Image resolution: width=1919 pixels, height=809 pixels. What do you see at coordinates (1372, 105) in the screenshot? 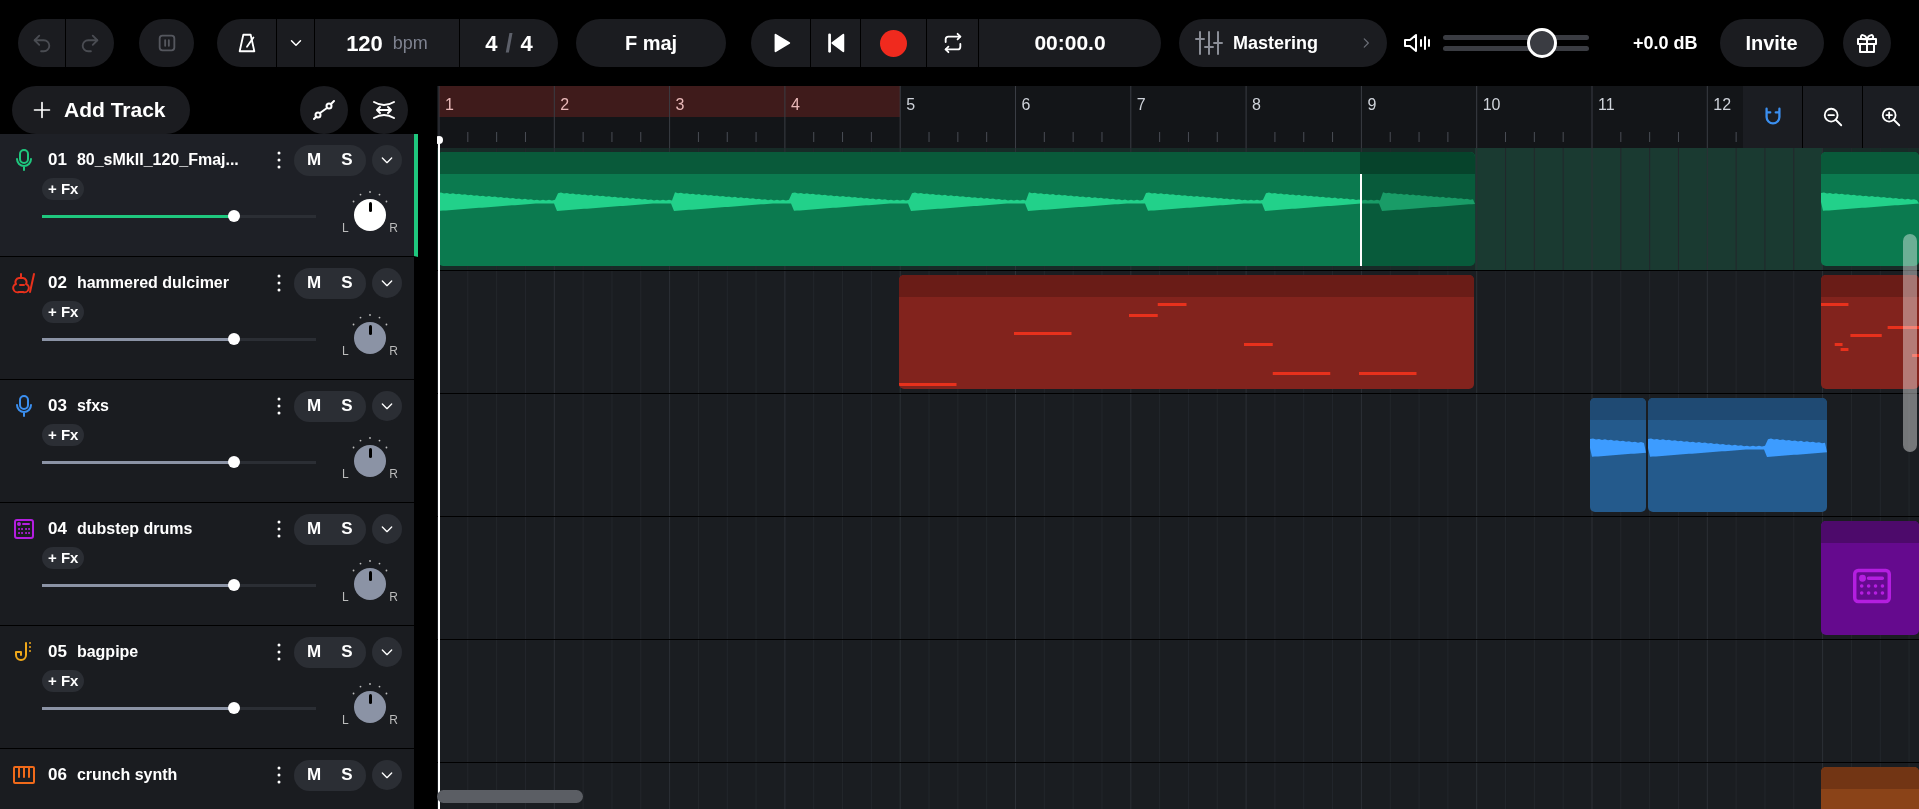
I see `bar-number: 9` at bounding box center [1372, 105].